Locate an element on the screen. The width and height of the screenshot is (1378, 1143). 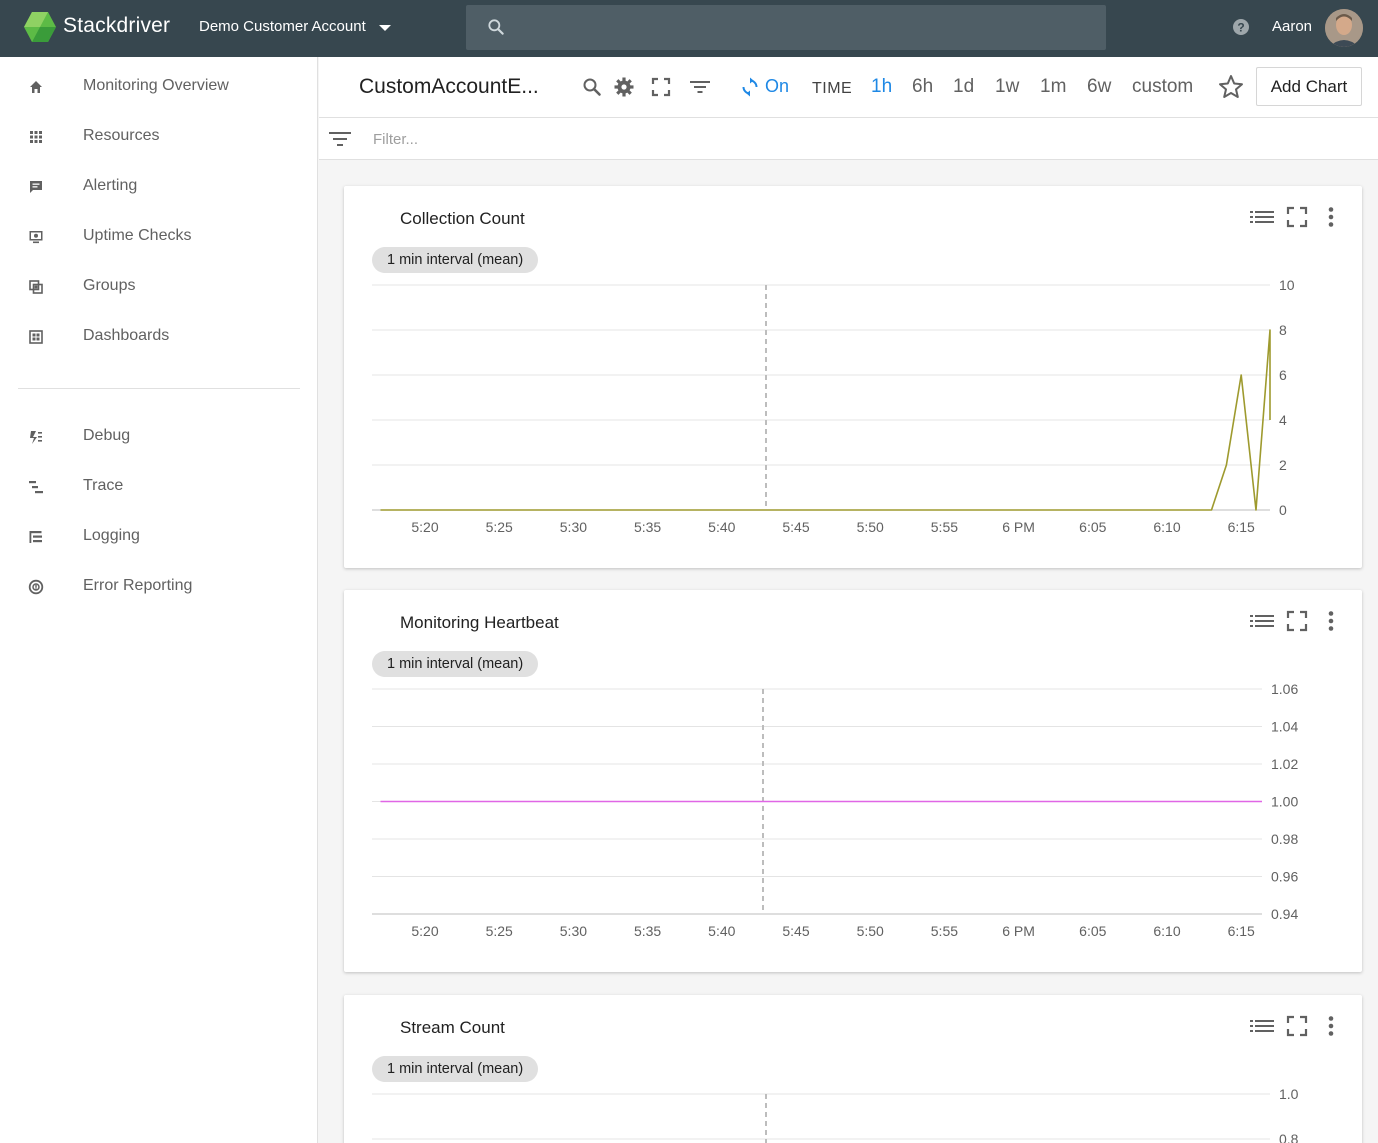
sidebar-item-label: Dashboards is located at coordinates (126, 335).